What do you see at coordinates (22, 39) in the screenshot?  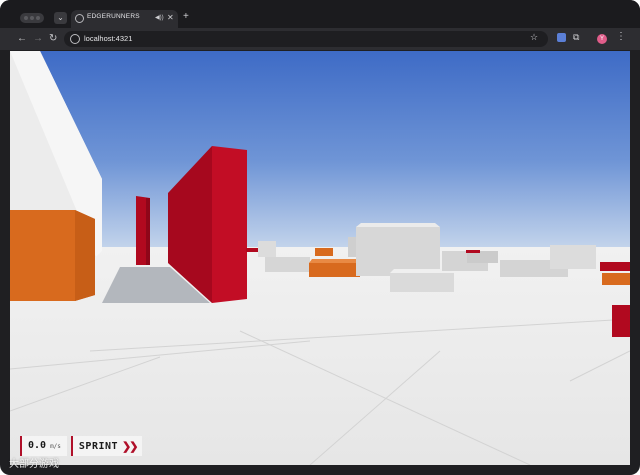 I see `back-arrow-icon: ←` at bounding box center [22, 39].